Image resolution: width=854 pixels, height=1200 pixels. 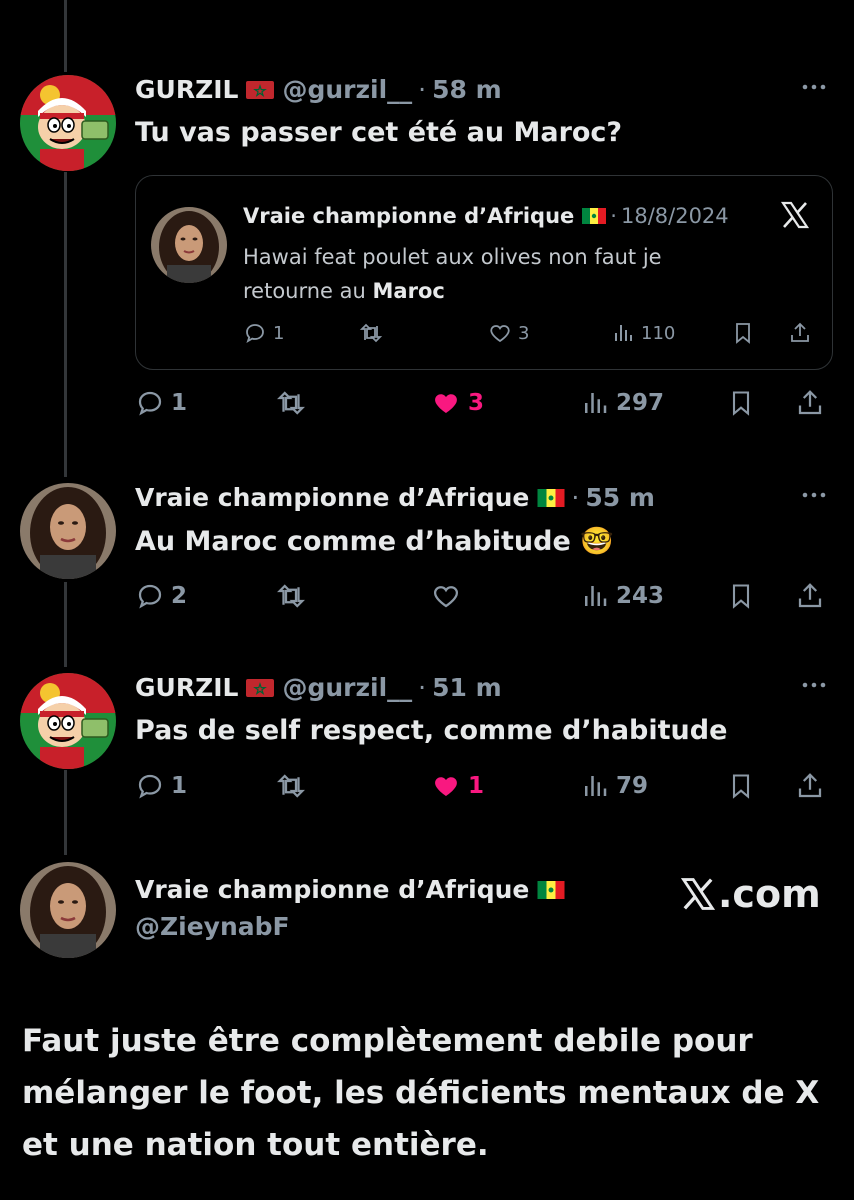 I want to click on quote-date: 18/8/2024, so click(x=675, y=216).